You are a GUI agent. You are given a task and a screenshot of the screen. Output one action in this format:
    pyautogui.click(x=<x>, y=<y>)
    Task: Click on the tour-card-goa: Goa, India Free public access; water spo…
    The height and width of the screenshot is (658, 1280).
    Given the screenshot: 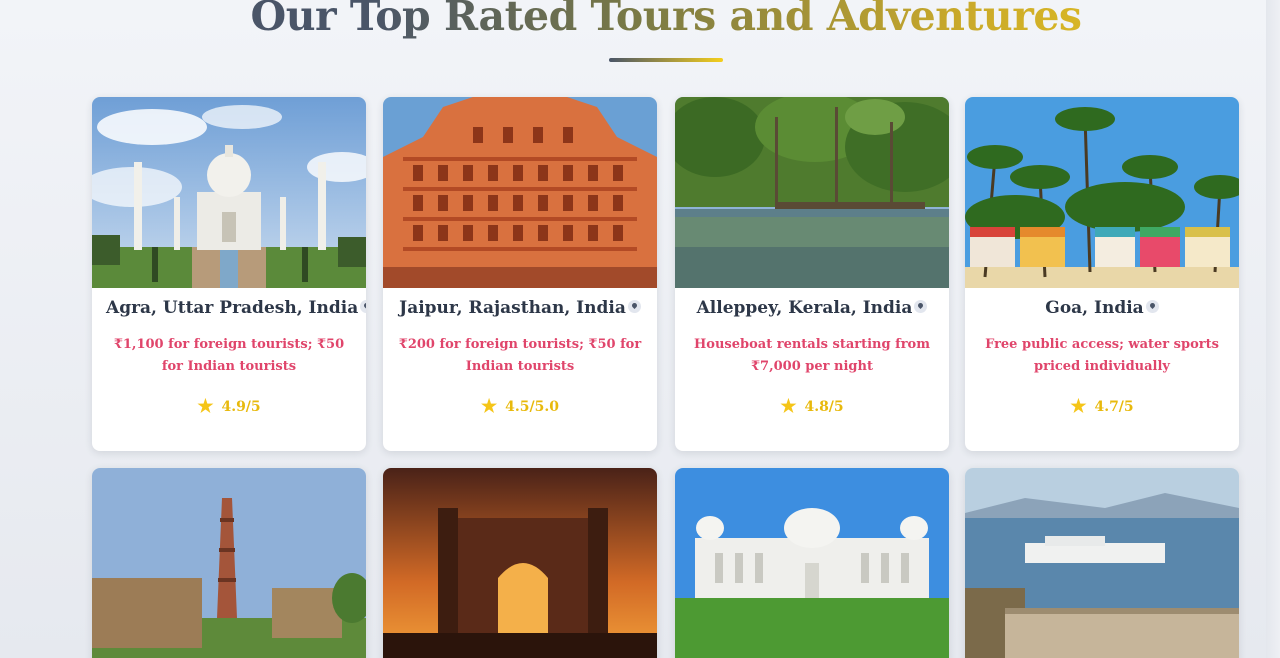 What is the action you would take?
    pyautogui.click(x=1102, y=274)
    